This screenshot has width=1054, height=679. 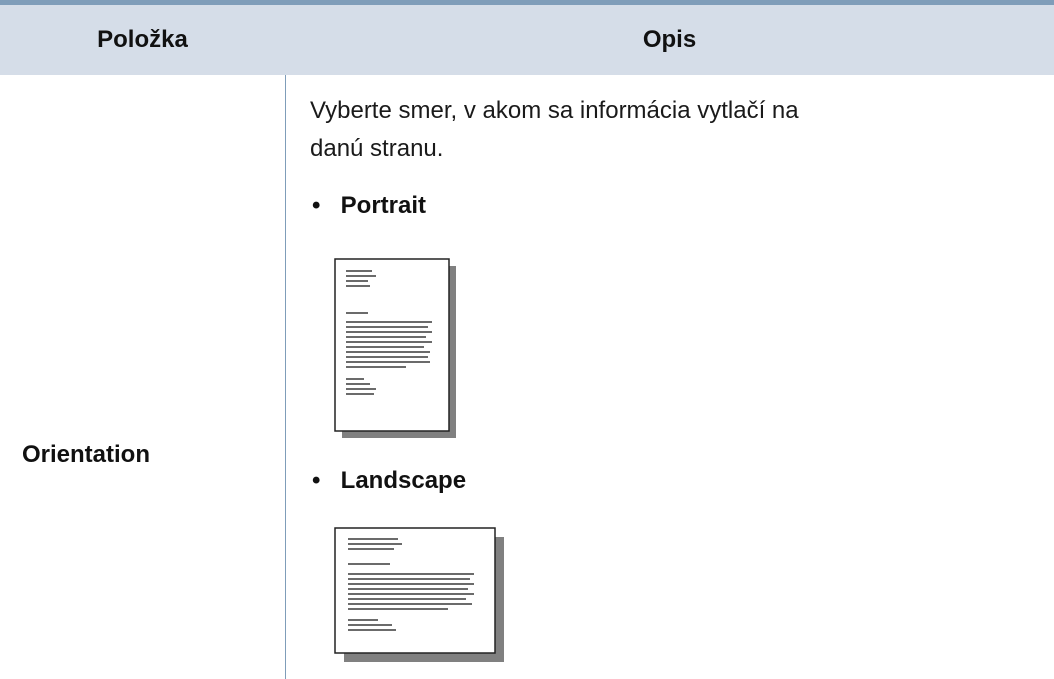 I want to click on column-divider, so click(x=285, y=377).